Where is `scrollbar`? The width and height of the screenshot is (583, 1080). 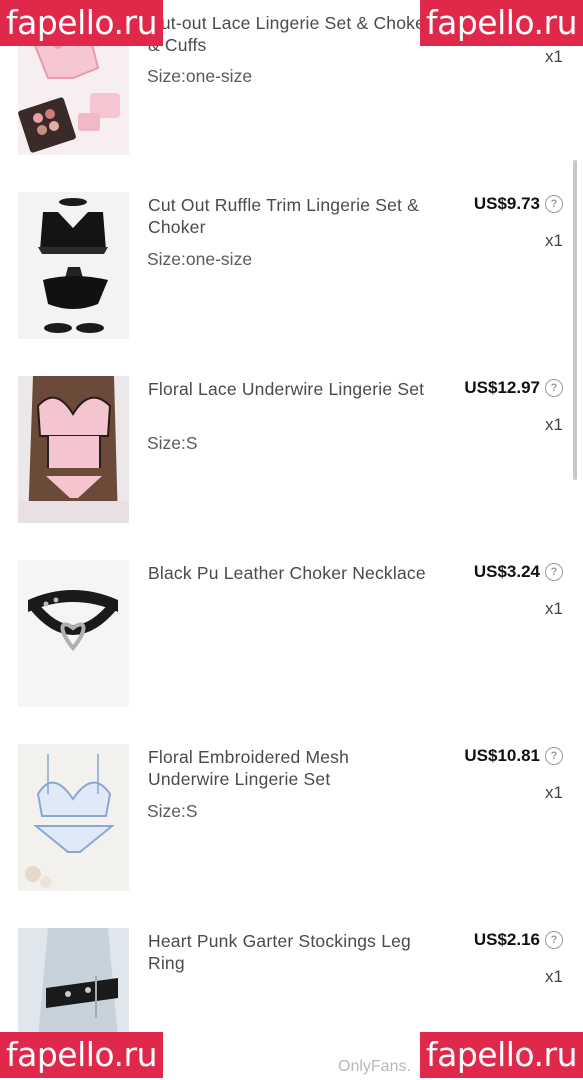 scrollbar is located at coordinates (575, 320).